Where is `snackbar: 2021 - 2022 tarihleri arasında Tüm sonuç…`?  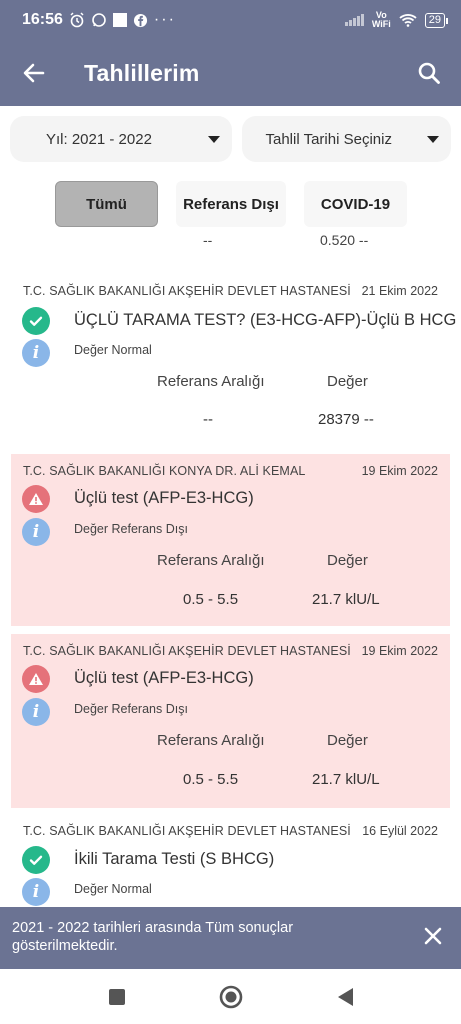
snackbar: 2021 - 2022 tarihleri arasında Tüm sonuç… is located at coordinates (230, 938).